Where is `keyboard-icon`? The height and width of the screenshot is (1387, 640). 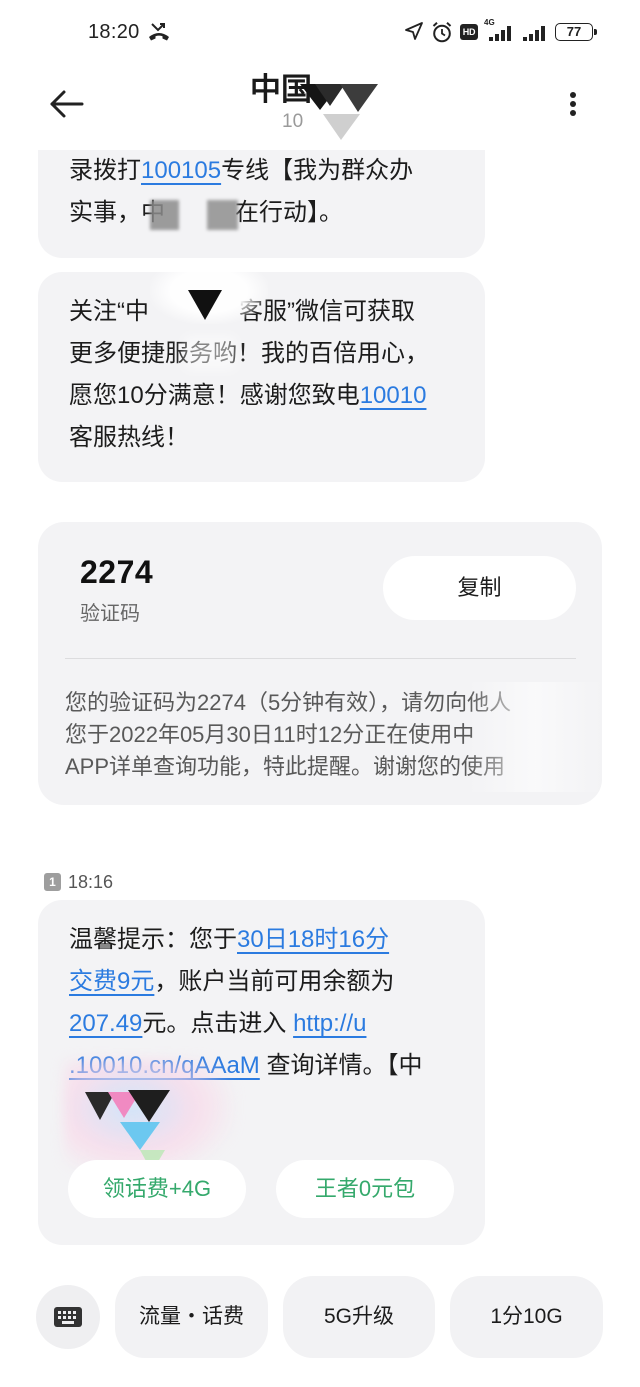
keyboard-icon is located at coordinates (68, 1317).